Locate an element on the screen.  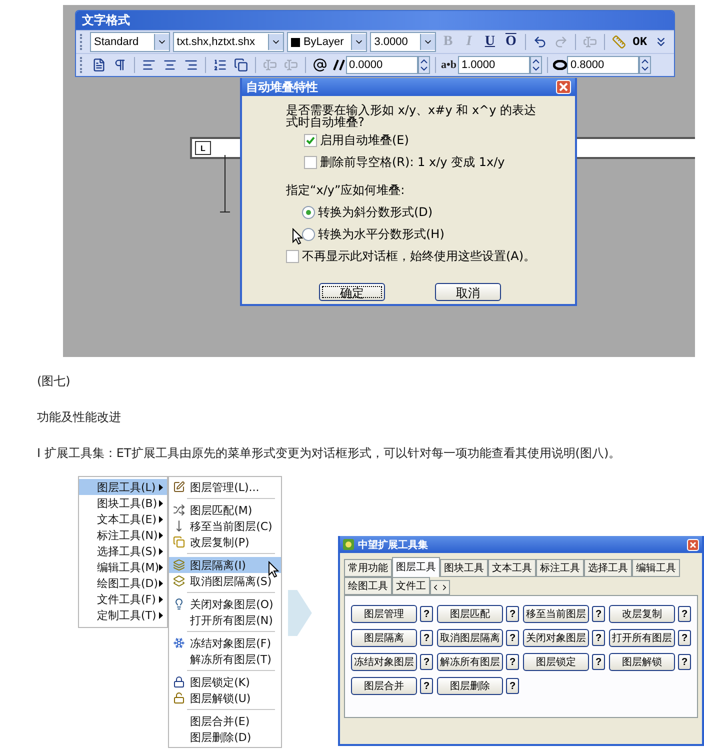
font-dropdown: txt.shx,hztxt.shx is located at coordinates (228, 42).